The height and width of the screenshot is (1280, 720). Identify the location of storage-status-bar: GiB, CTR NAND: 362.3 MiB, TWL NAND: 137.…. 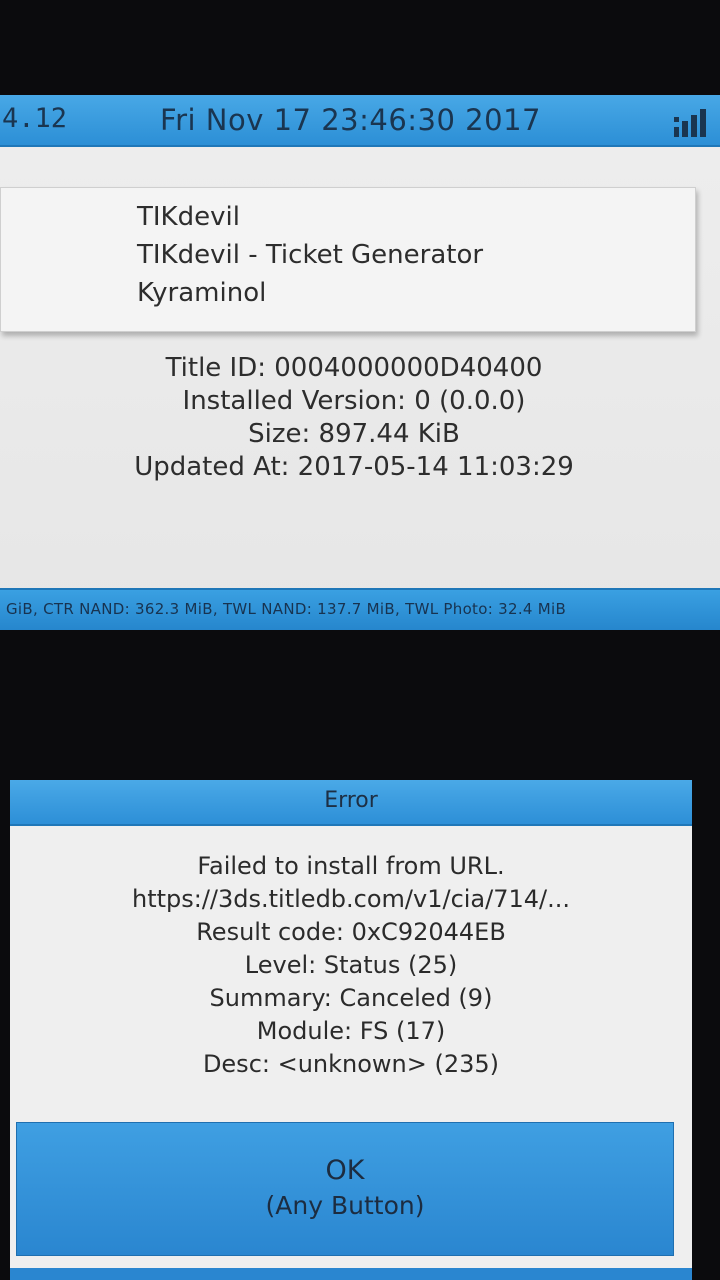
(360, 609).